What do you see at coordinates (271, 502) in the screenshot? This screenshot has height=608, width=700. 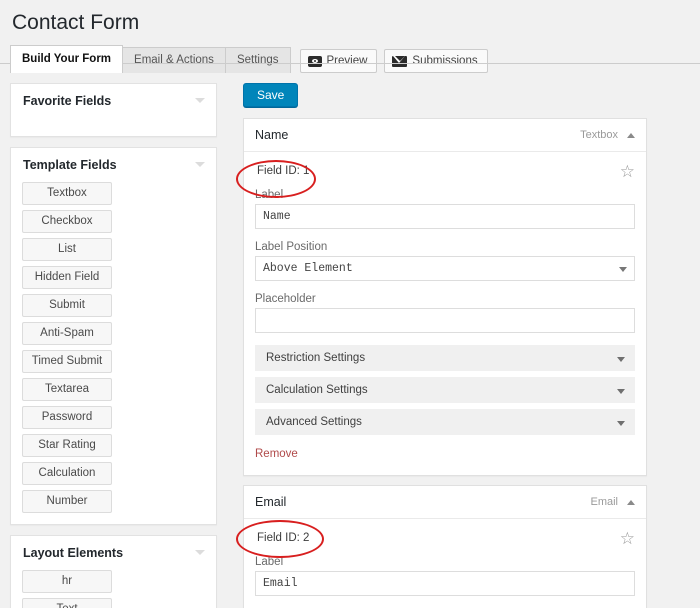 I see `field-card-email-title: Email` at bounding box center [271, 502].